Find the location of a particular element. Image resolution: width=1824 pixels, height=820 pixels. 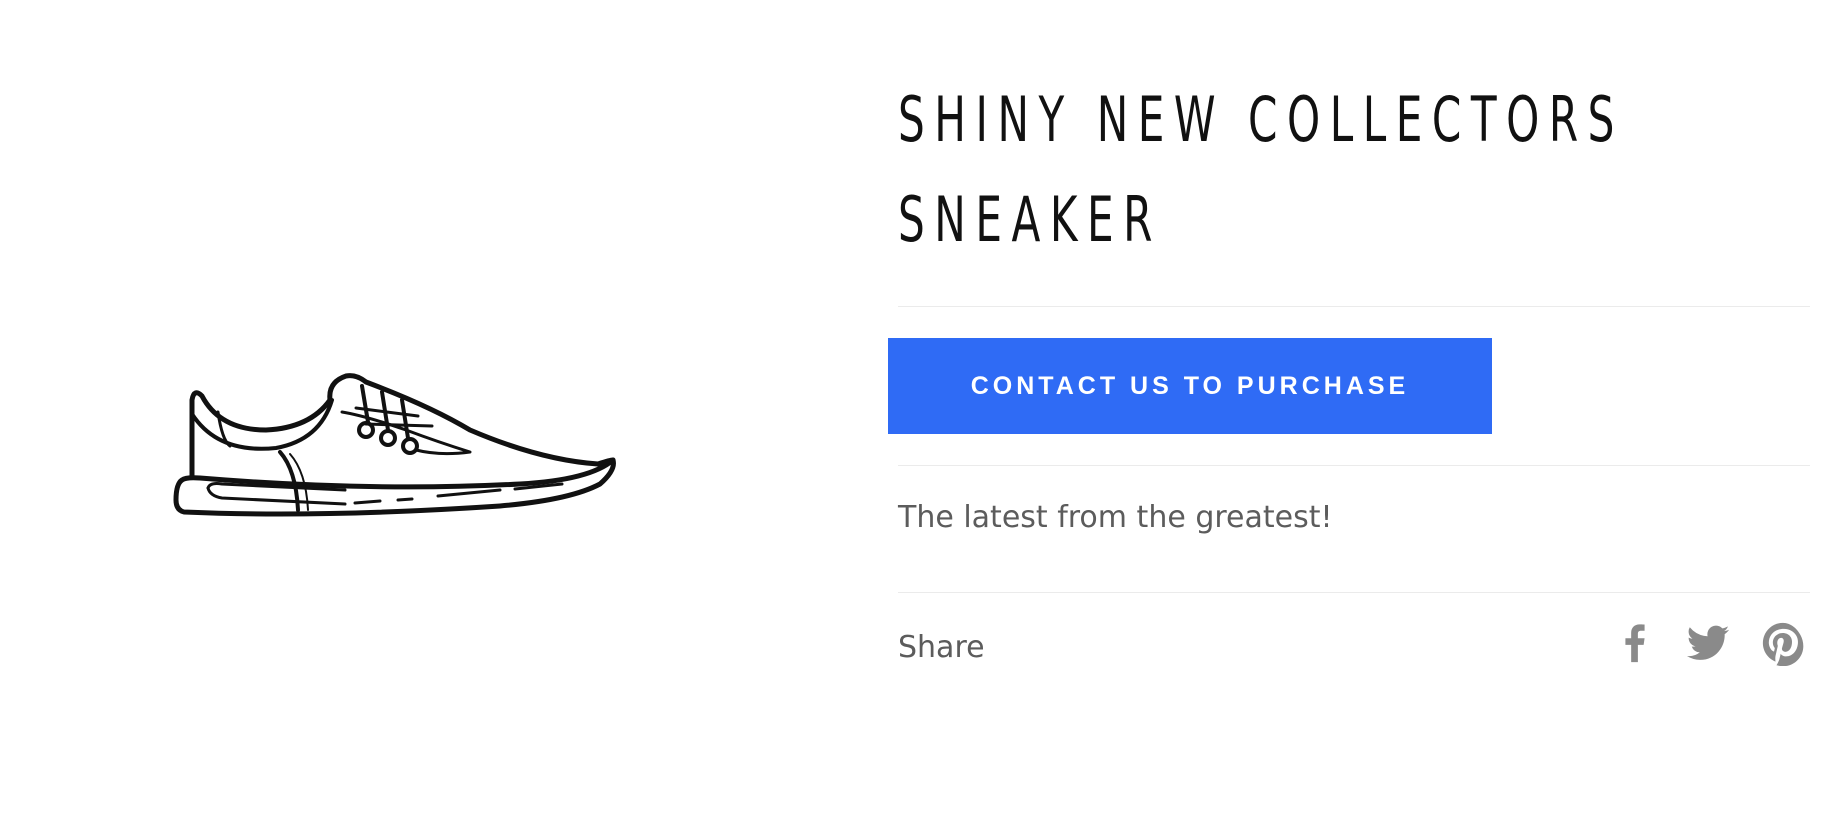

facebook-icon is located at coordinates (1635, 643).